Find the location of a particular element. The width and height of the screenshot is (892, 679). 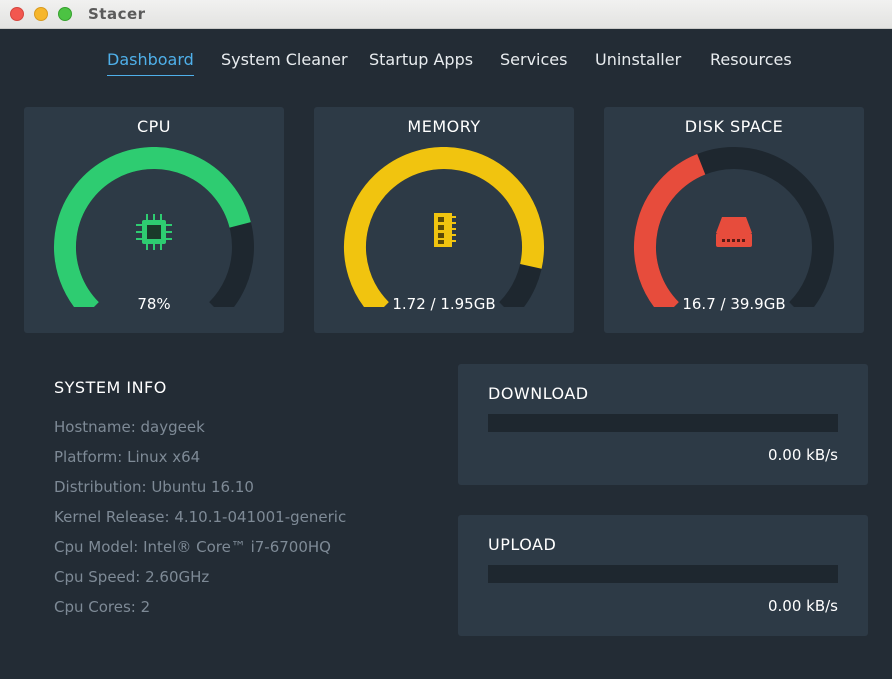

cpu-speed-row: Cpu Speed: 2.60GHz is located at coordinates (132, 577).